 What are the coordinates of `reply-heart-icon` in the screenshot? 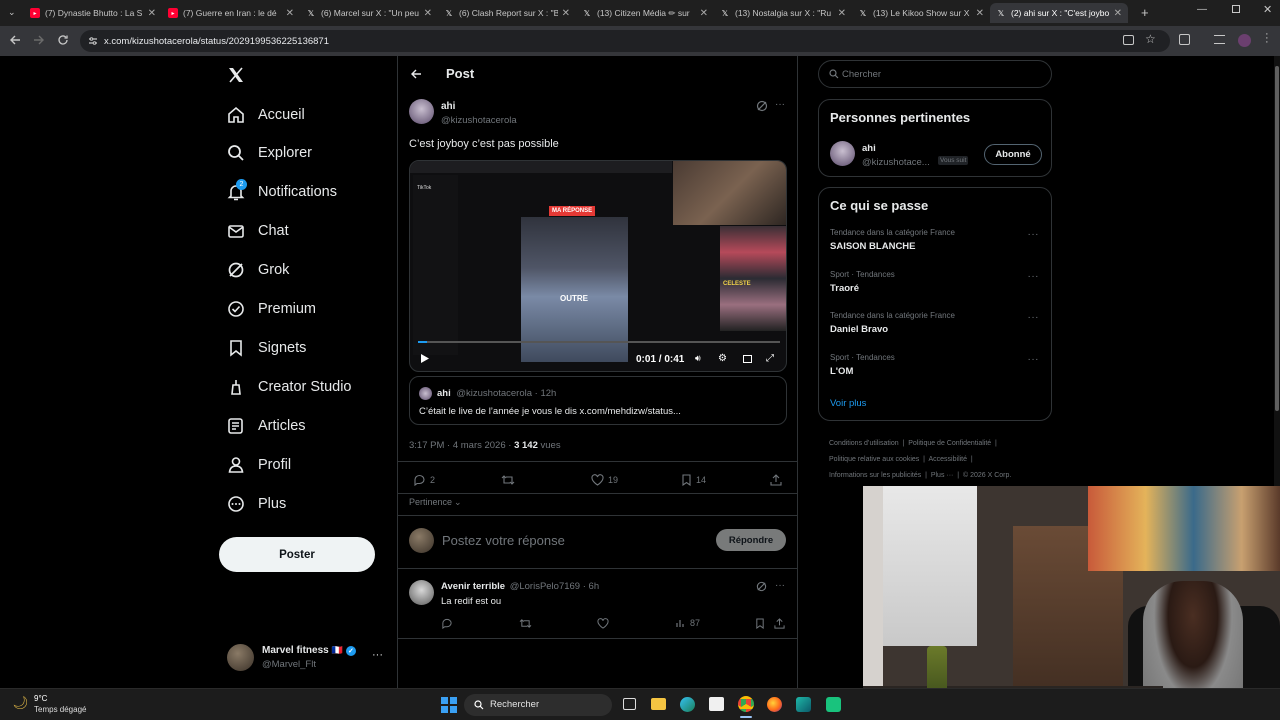 It's located at (603, 623).